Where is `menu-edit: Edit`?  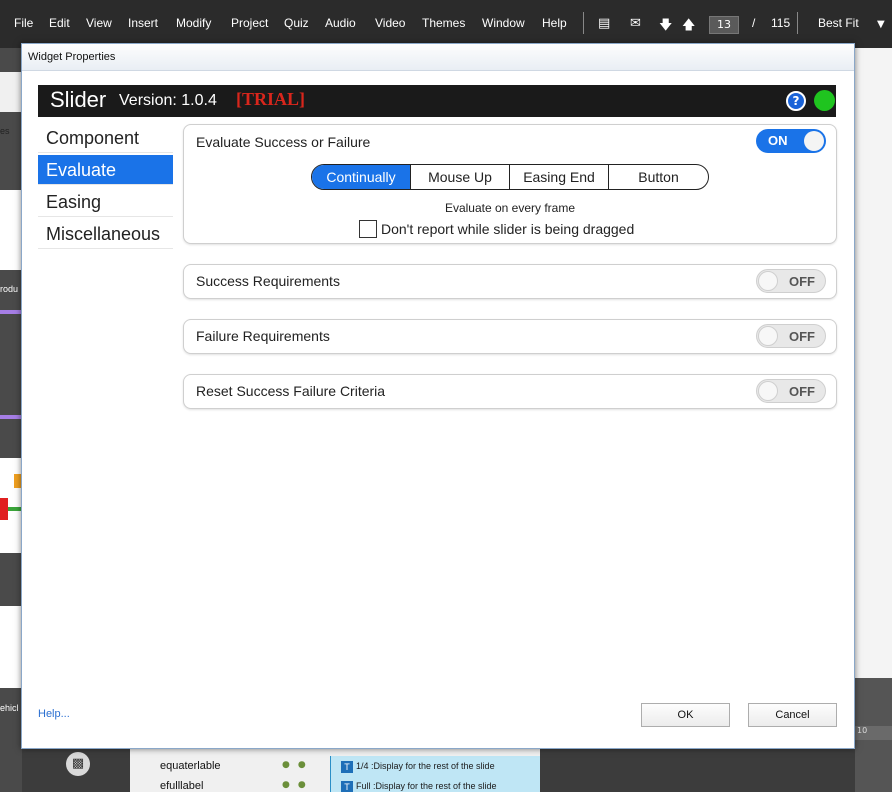
menu-edit: Edit is located at coordinates (59, 23).